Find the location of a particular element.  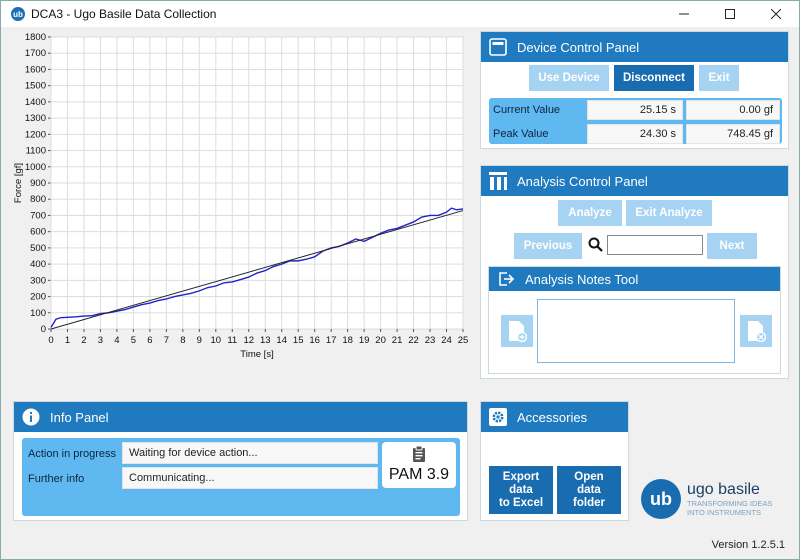

open-data-folder-button: Open data folder is located at coordinates (589, 490).